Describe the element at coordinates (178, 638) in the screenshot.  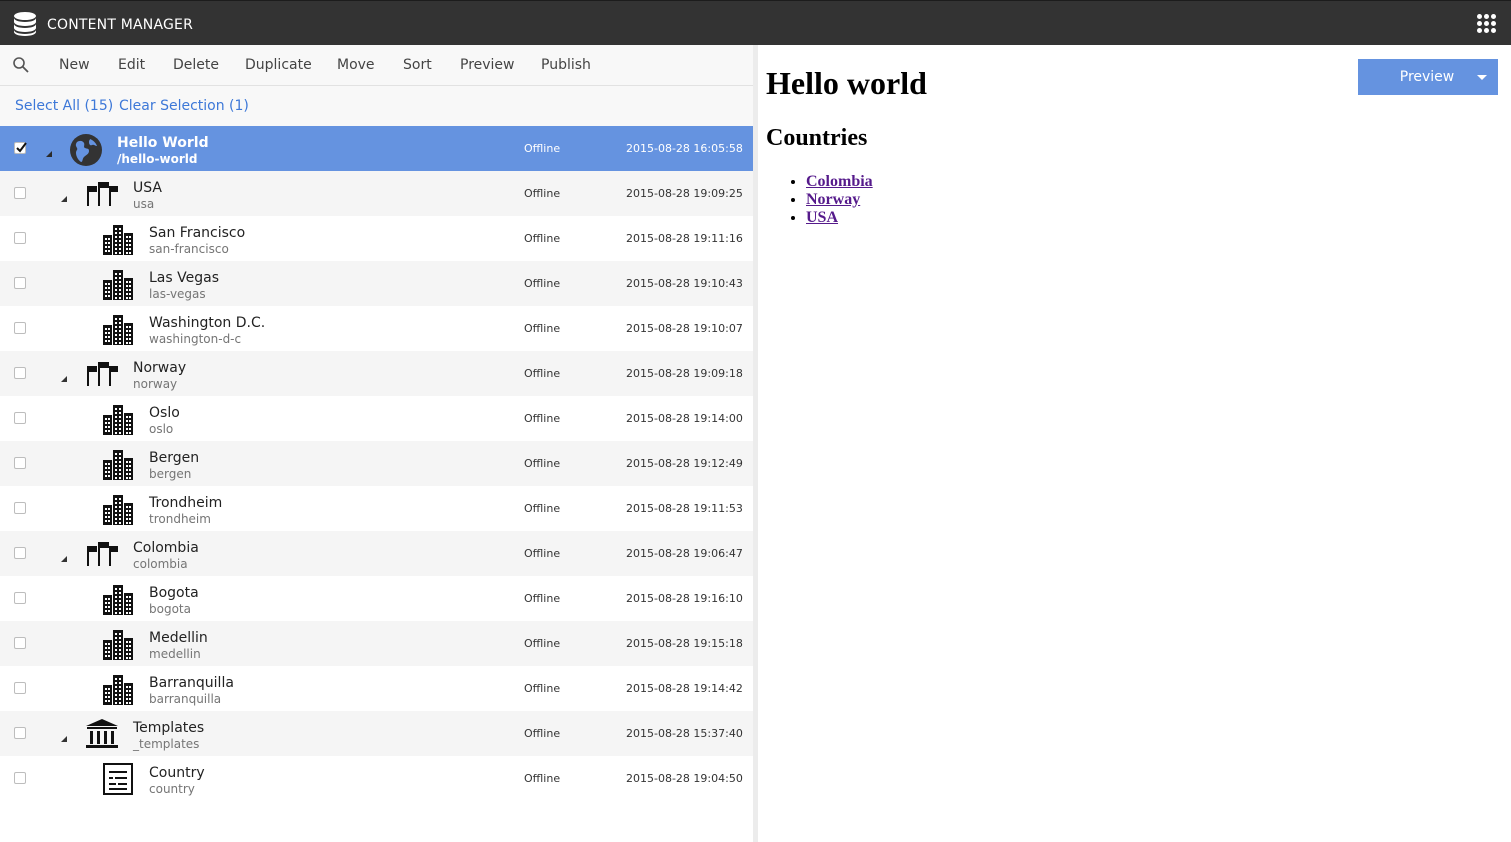
I see `row-name: Medellin` at that location.